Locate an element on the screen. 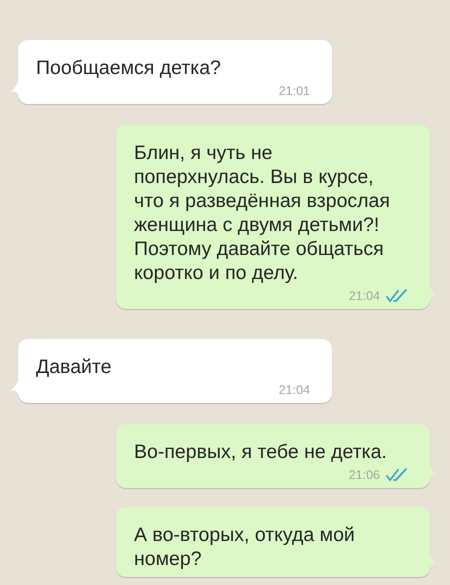 This screenshot has width=450, height=585. message-text: Давайте is located at coordinates (74, 367).